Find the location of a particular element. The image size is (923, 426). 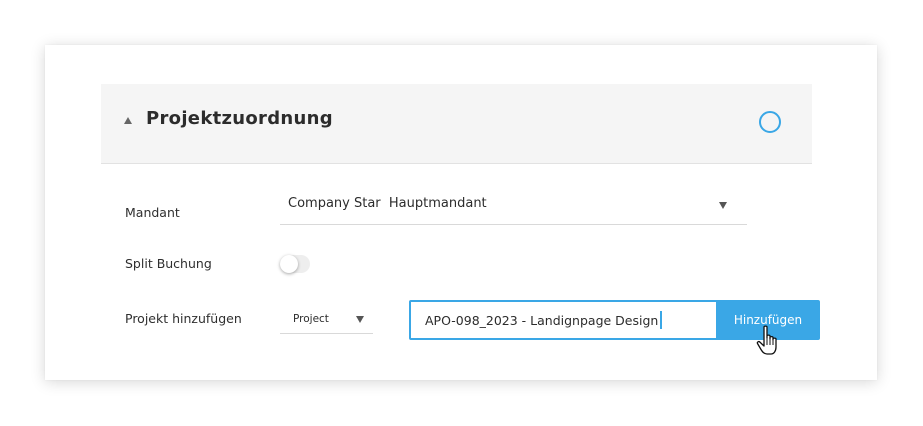

split-booking-toggle is located at coordinates (295, 264).